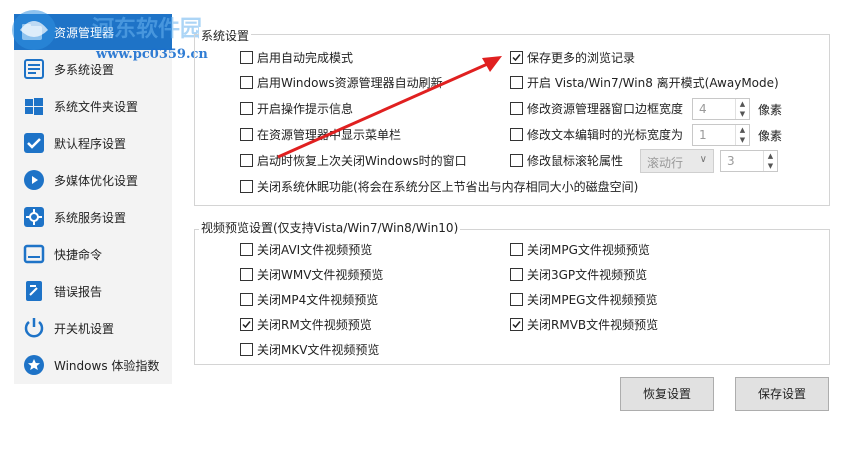  I want to click on checkbox-label: 关闭3GP文件视频预览, so click(587, 275).